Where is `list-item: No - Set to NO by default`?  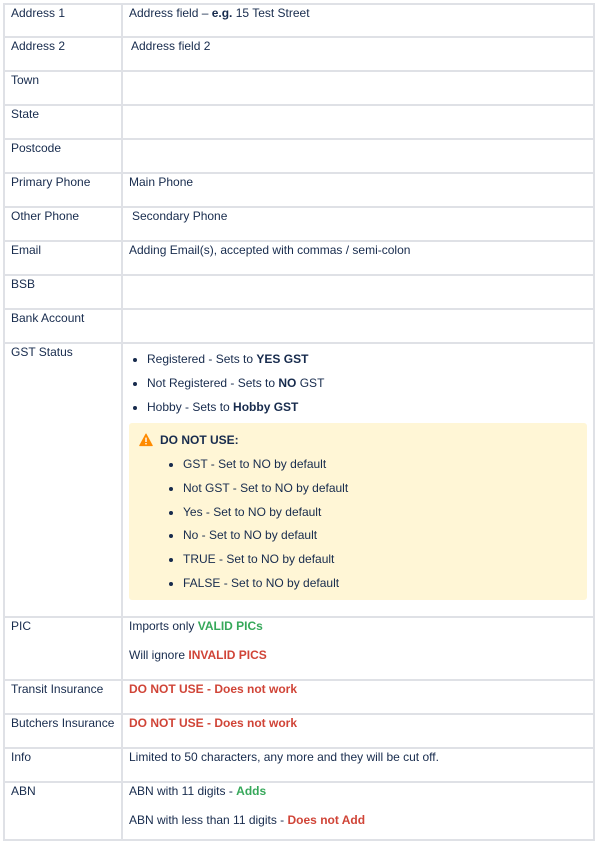
list-item: No - Set to NO by default is located at coordinates (380, 535).